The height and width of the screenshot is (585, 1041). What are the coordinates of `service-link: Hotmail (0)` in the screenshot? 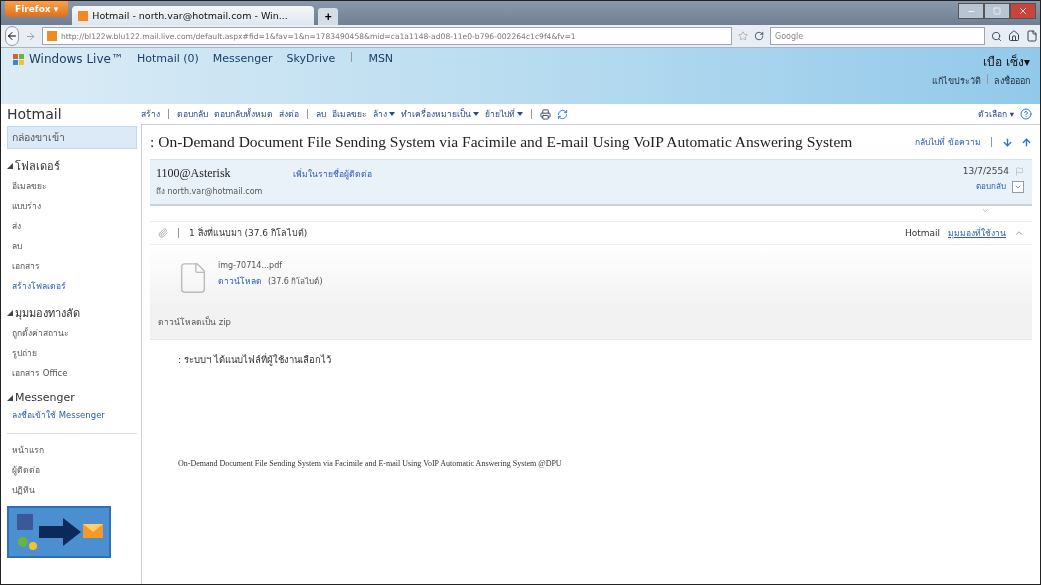 It's located at (167, 58).